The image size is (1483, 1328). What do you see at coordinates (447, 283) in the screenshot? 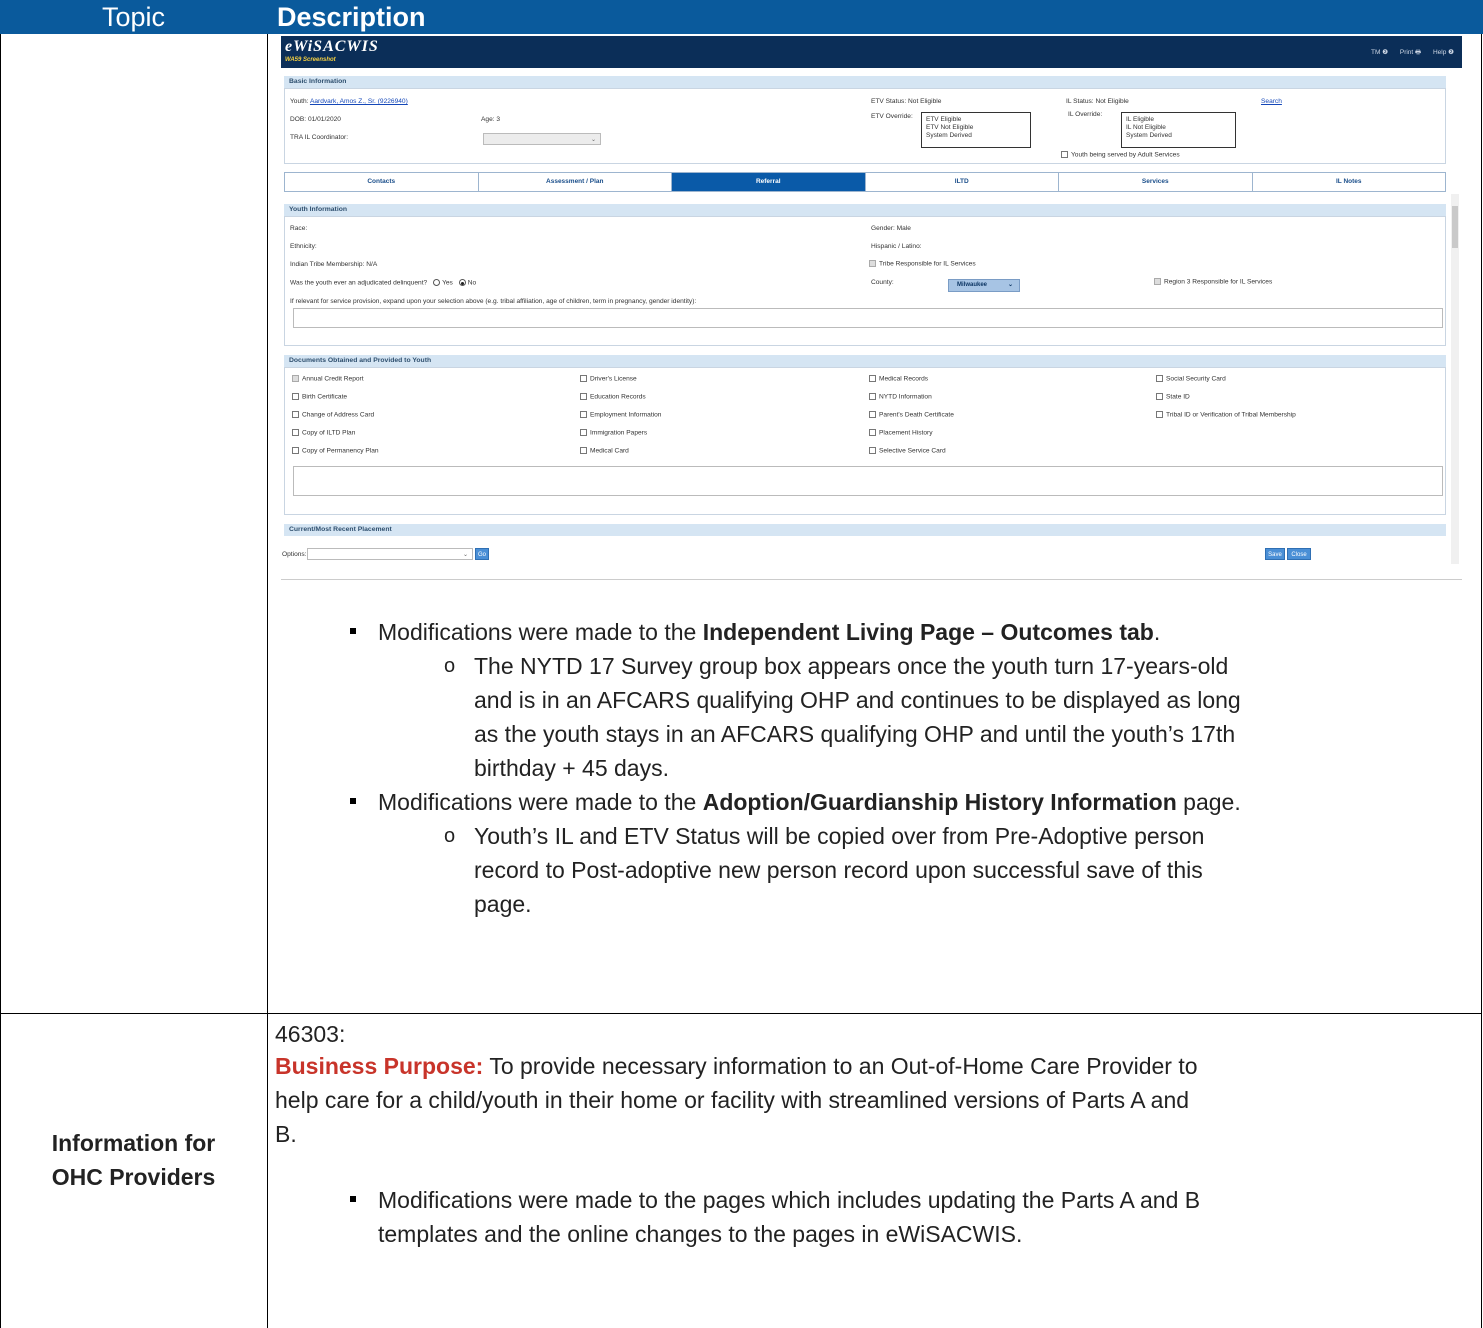
I see `yes-label: Yes` at bounding box center [447, 283].